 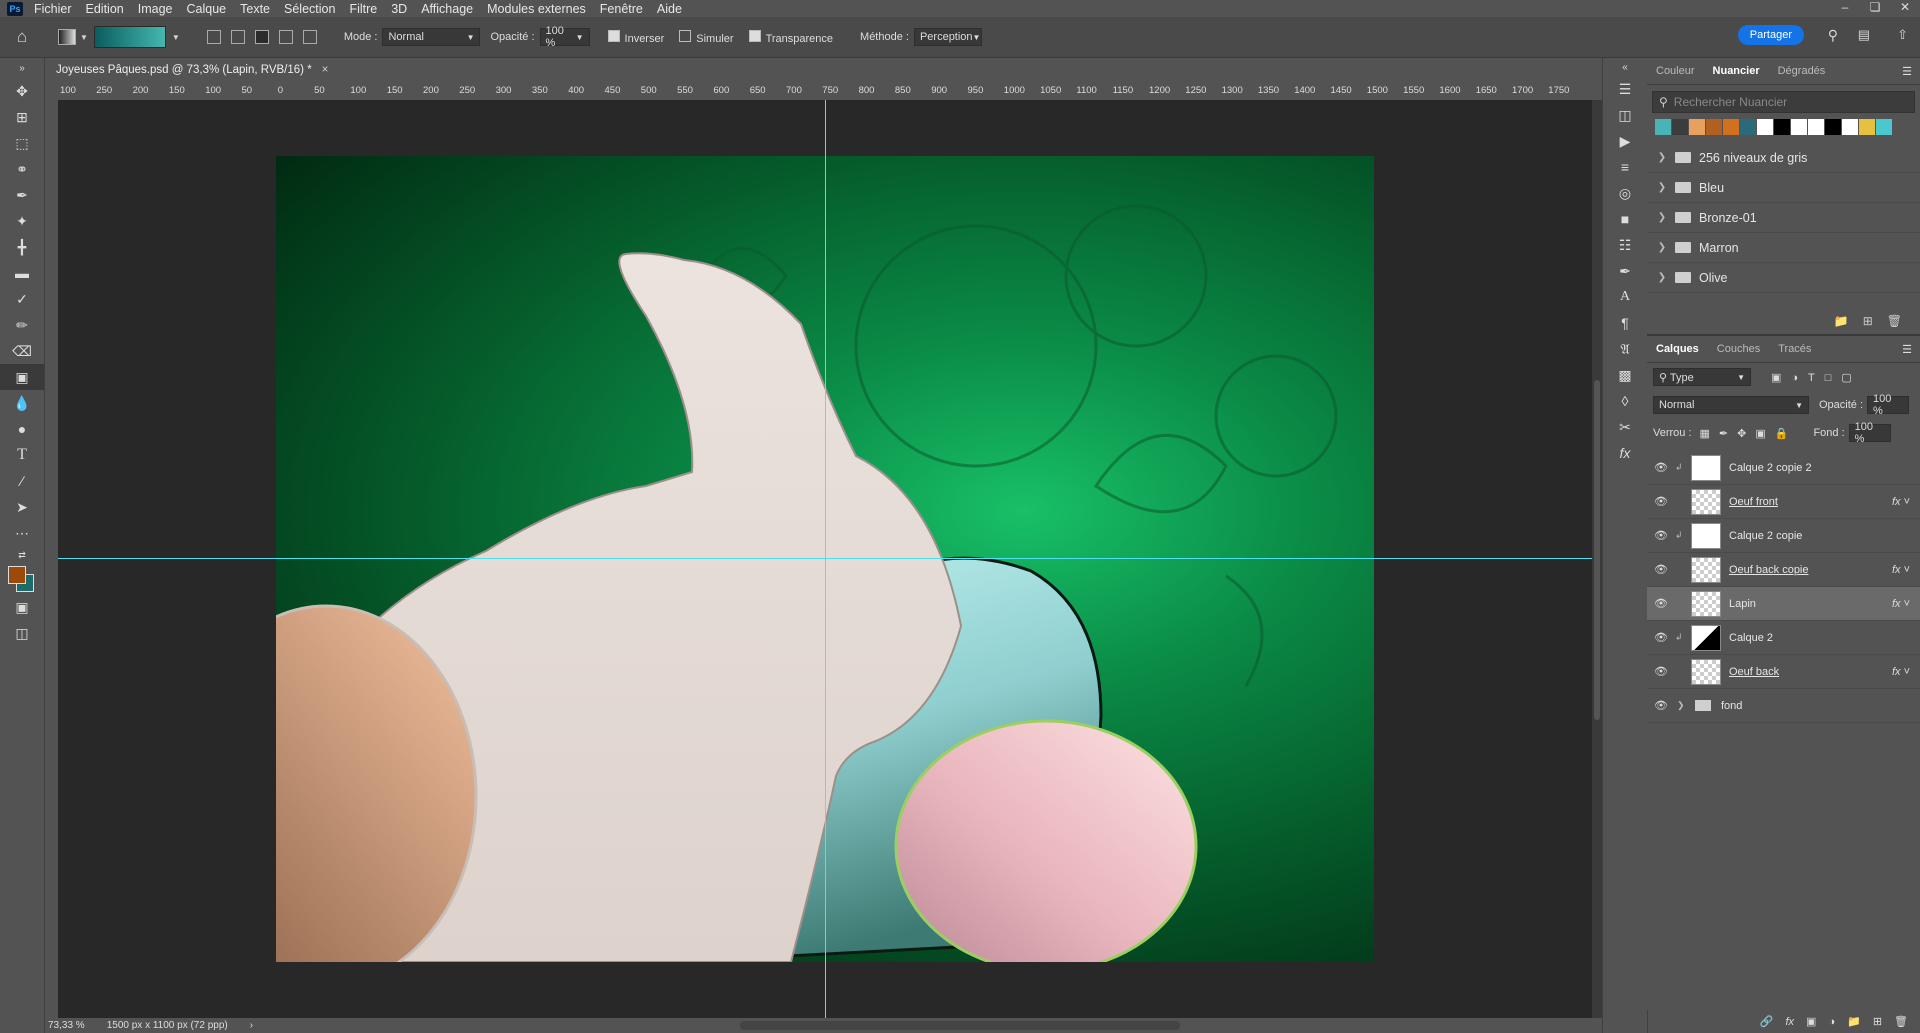 What do you see at coordinates (1770, 35) in the screenshot?
I see `share-button: Partager` at bounding box center [1770, 35].